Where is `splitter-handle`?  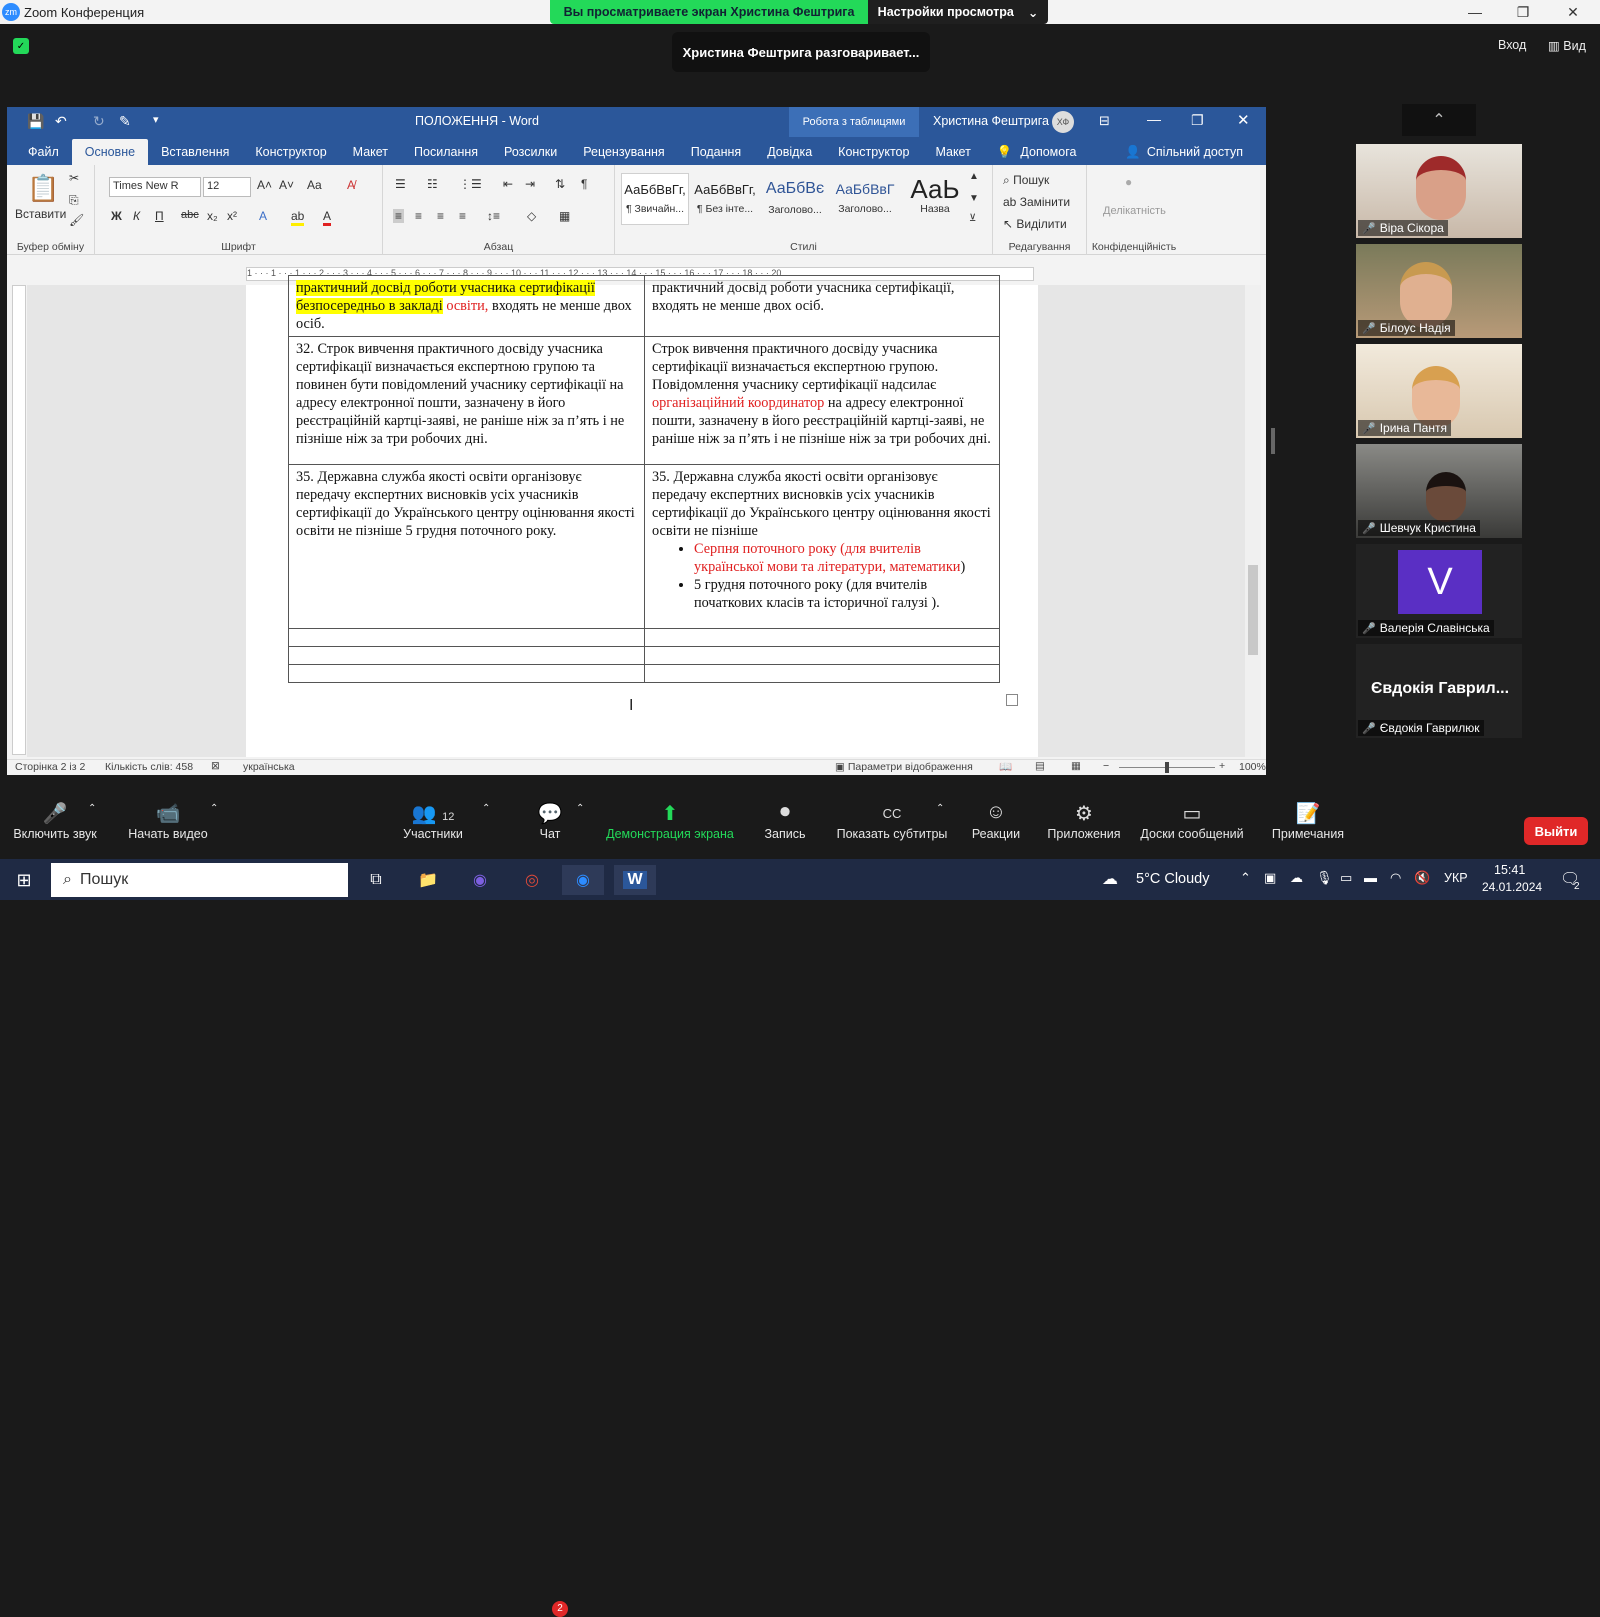
splitter-handle is located at coordinates (1273, 441).